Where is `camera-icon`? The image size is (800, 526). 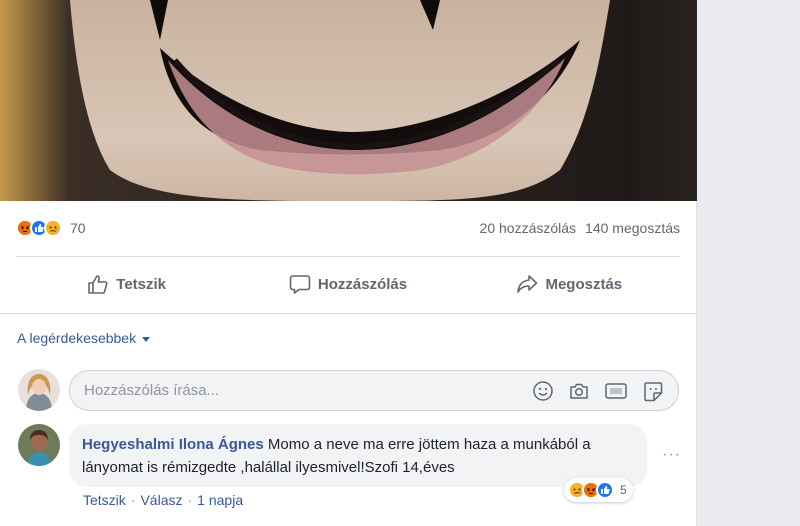
camera-icon is located at coordinates (579, 391).